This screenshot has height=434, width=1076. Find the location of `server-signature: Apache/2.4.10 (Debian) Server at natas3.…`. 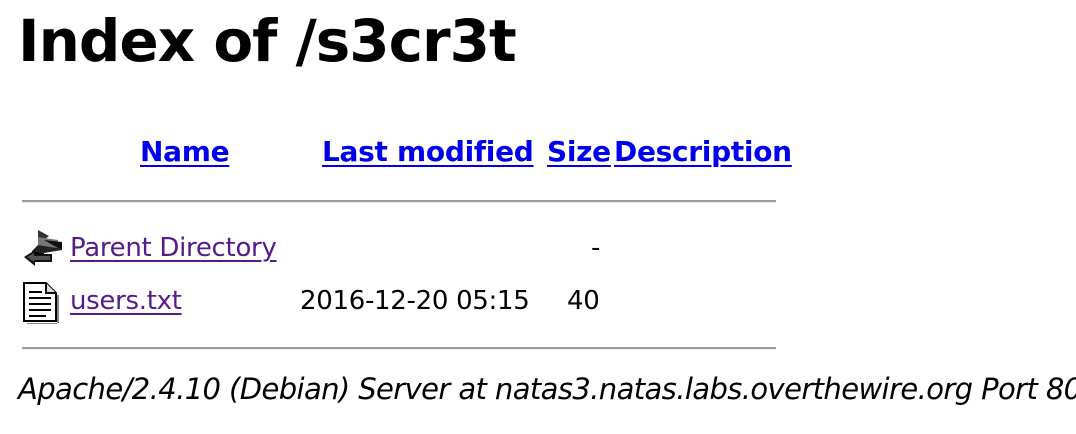

server-signature: Apache/2.4.10 (Debian) Server at natas3.… is located at coordinates (547, 389).